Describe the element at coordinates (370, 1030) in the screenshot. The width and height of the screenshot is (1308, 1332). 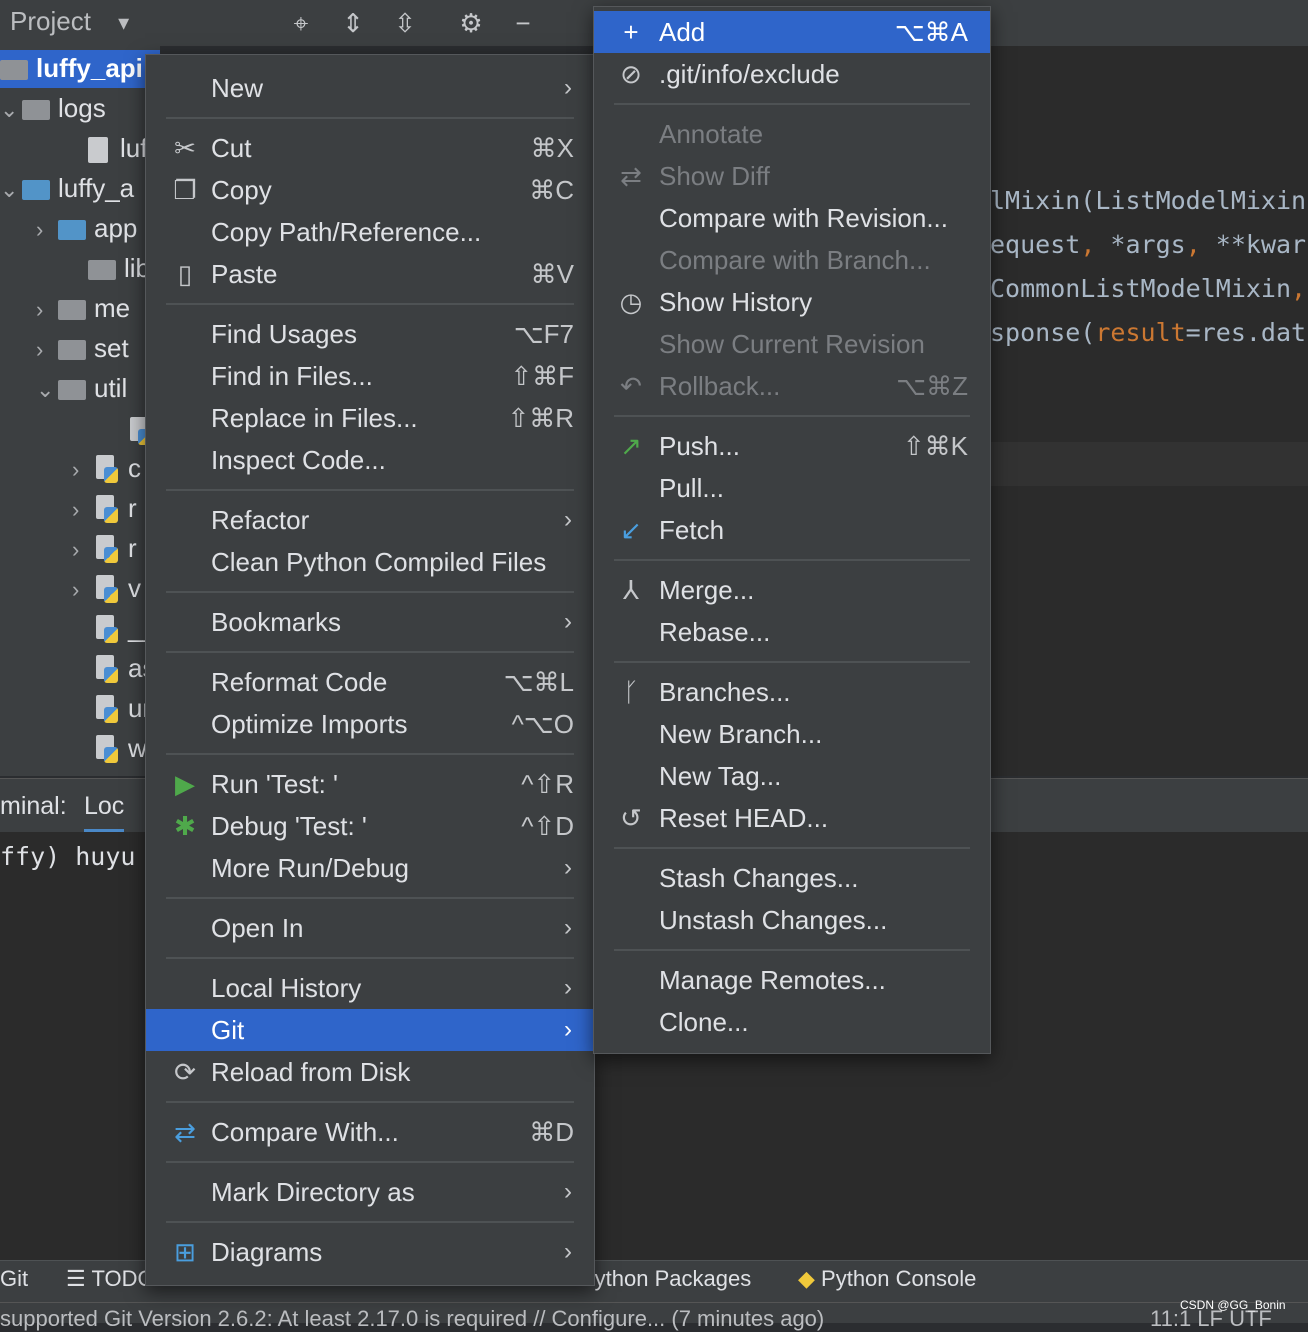
I see `menu-item-git: Git ›` at that location.